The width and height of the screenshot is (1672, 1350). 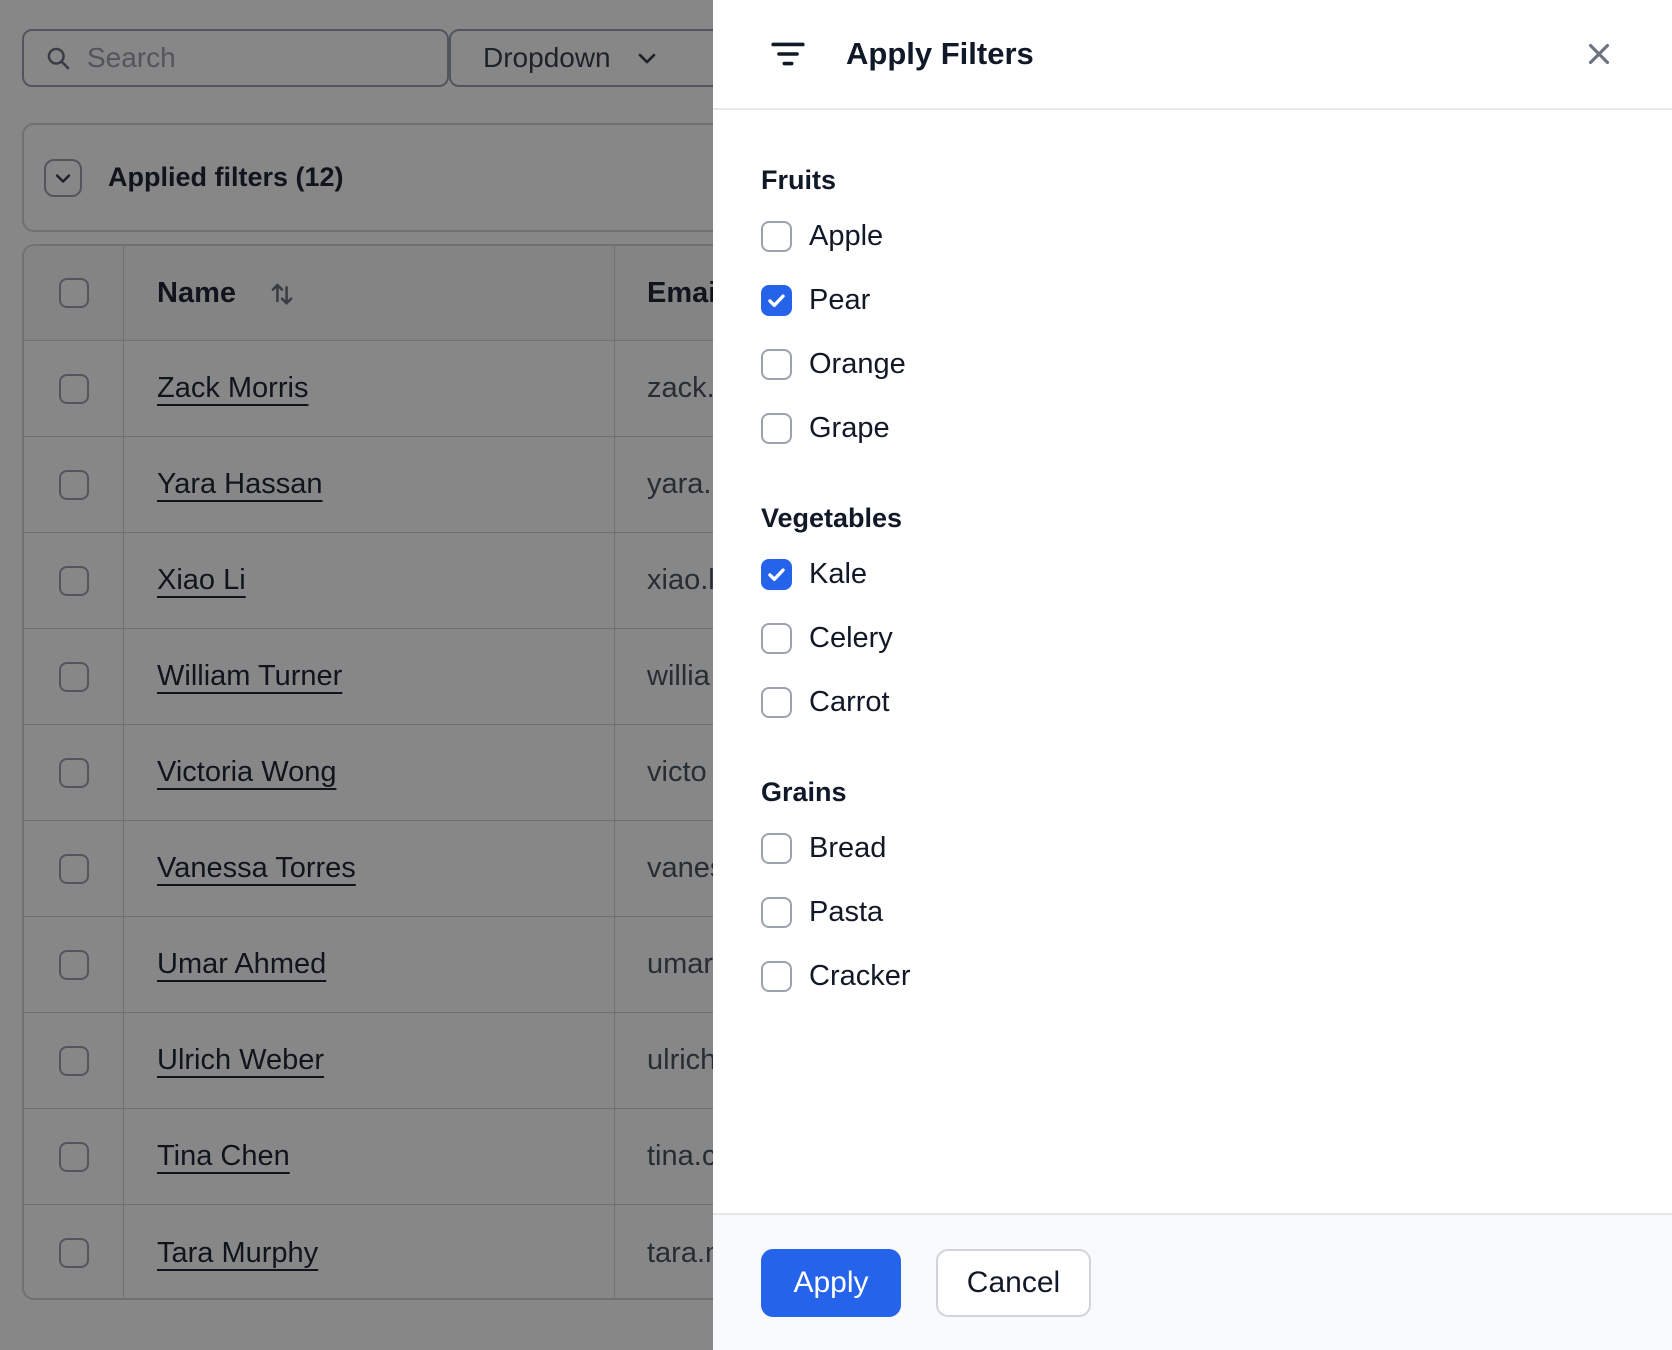 I want to click on filter-lines-icon, so click(x=788, y=54).